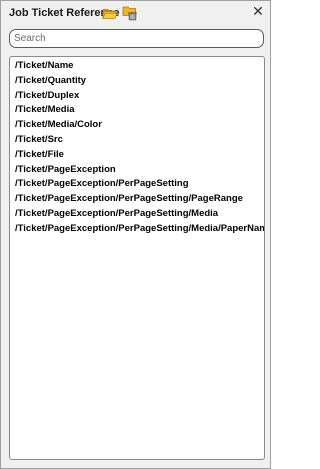 Image resolution: width=320 pixels, height=469 pixels. Describe the element at coordinates (258, 12) in the screenshot. I see `close-icon: ✕` at that location.